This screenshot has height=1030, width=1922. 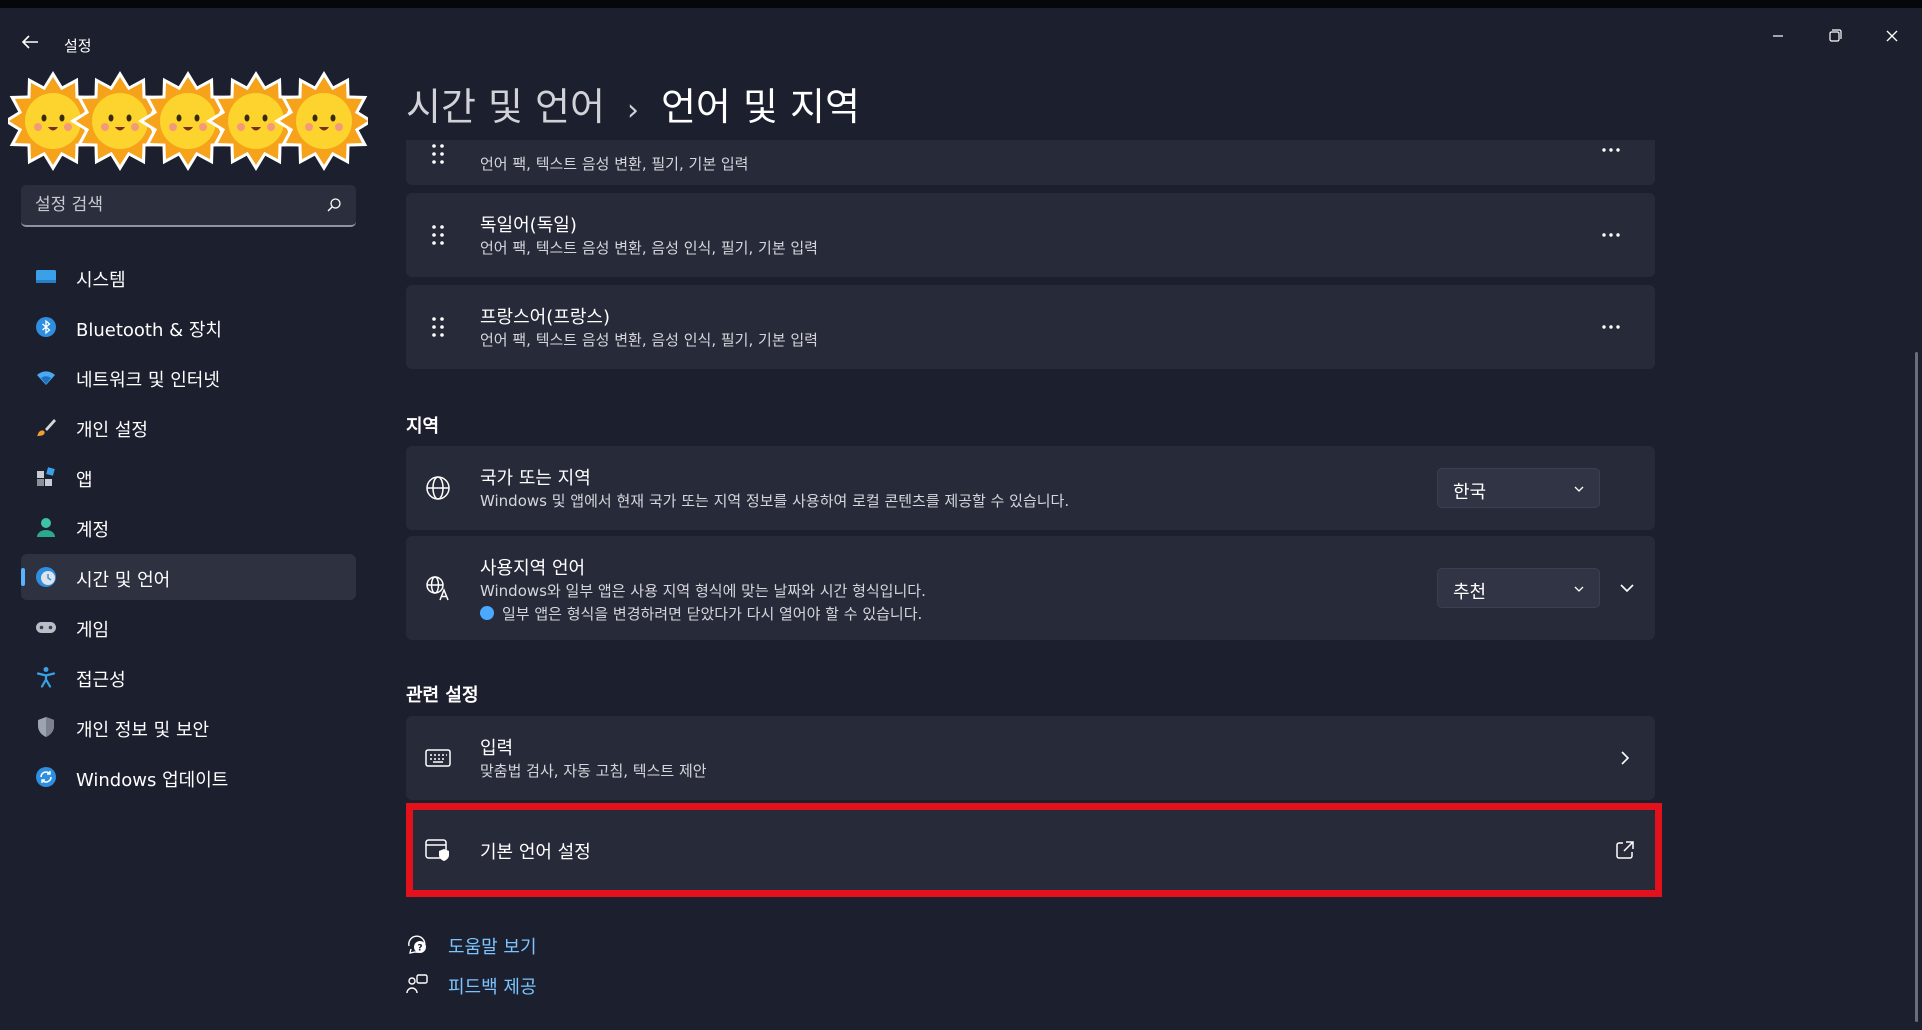 I want to click on sidebar-item-label: 네트워크 및 인터넷, so click(x=148, y=380).